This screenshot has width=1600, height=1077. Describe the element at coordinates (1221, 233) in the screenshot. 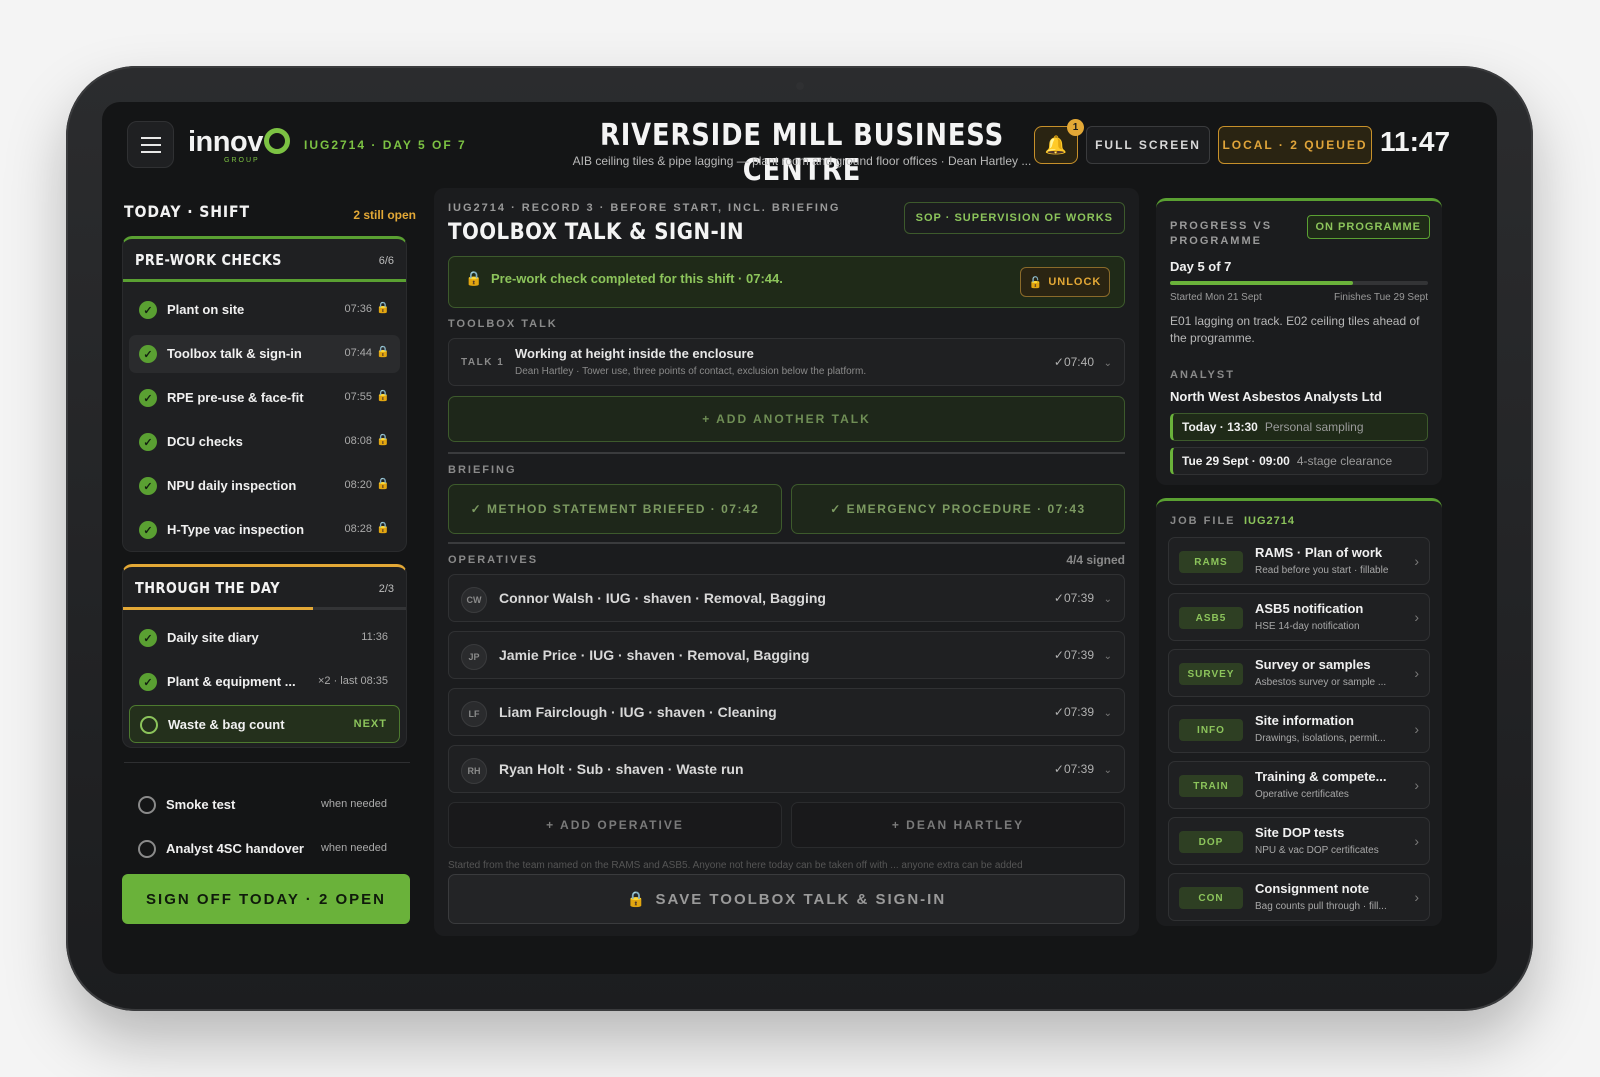

I see `progress-label: PROGRESS VS PROGRAMME` at that location.